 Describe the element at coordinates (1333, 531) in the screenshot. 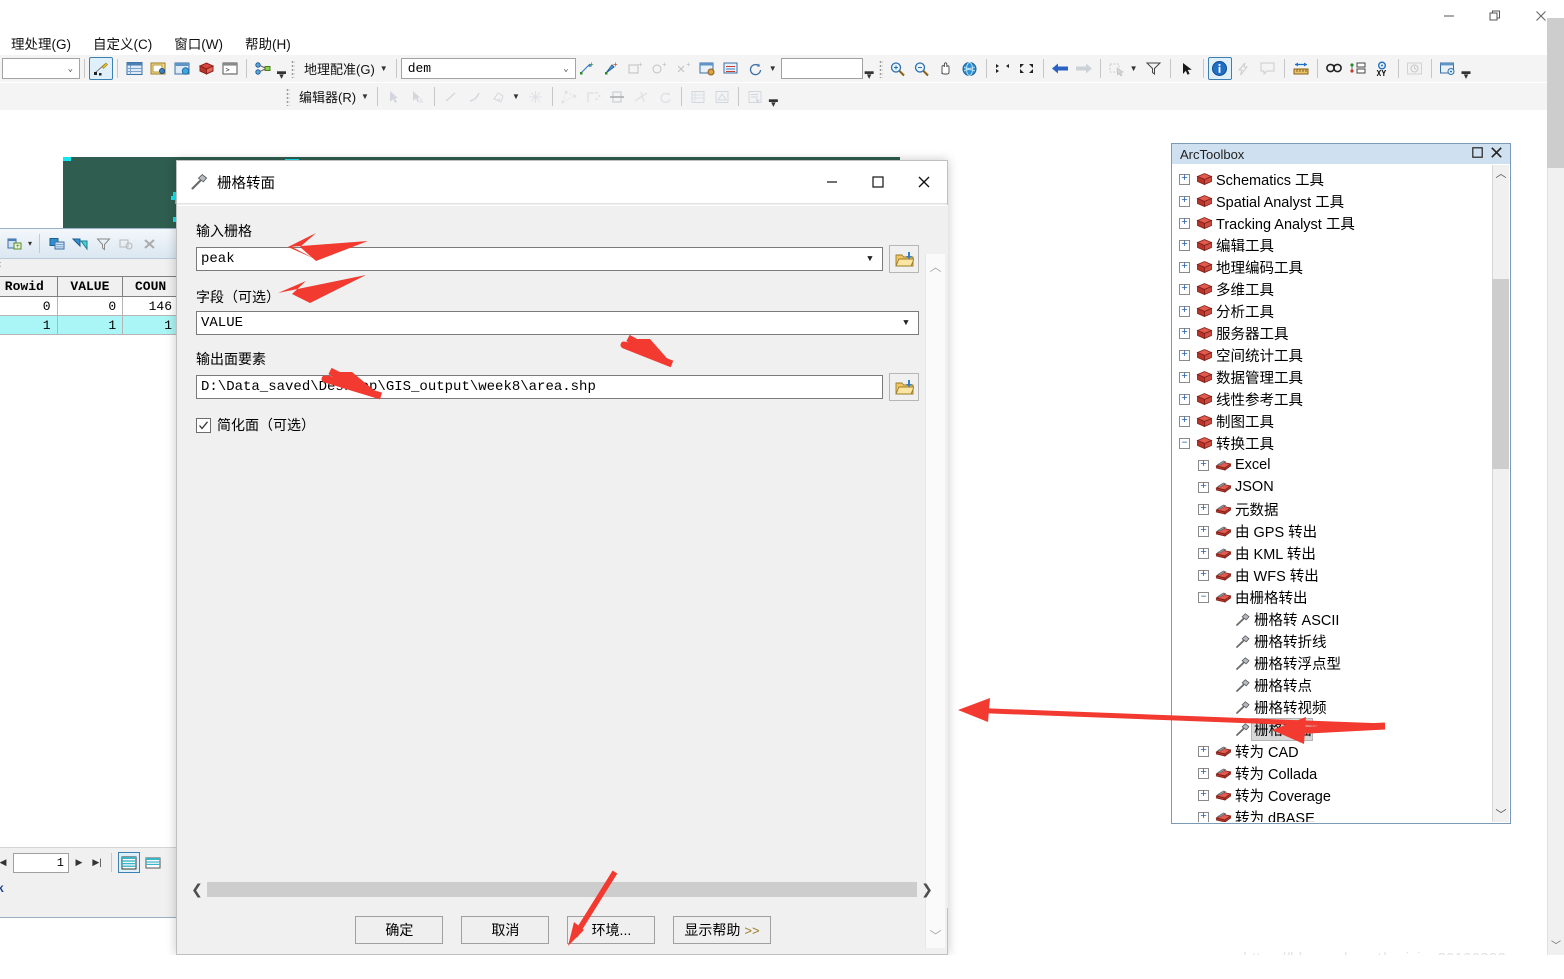

I see `tree-node-16: + 由 GPS 转出` at that location.